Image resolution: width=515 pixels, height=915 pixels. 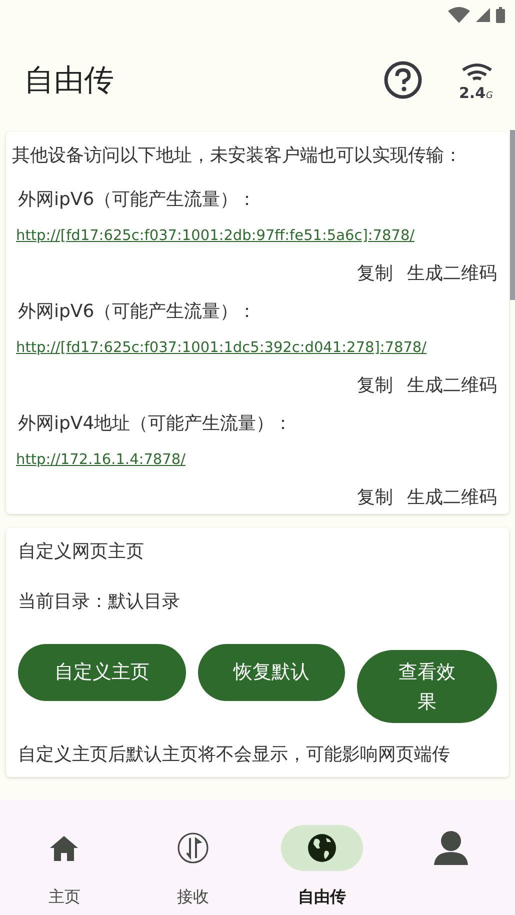 What do you see at coordinates (234, 755) in the screenshot?
I see `note-text: 自定义主页后默认主页将不会显示，可能影响网页端传` at bounding box center [234, 755].